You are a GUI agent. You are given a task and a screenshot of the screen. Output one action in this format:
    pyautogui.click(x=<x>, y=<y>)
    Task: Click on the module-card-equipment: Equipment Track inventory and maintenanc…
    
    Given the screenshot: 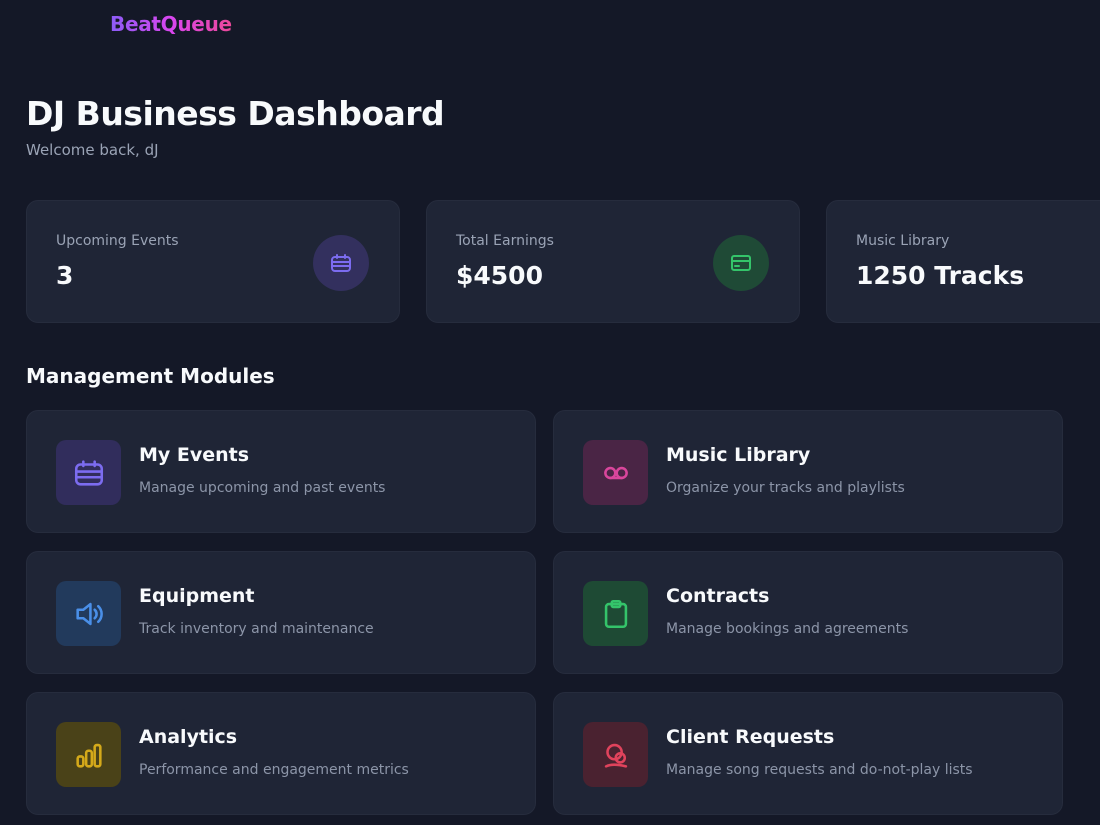 What is the action you would take?
    pyautogui.click(x=281, y=612)
    